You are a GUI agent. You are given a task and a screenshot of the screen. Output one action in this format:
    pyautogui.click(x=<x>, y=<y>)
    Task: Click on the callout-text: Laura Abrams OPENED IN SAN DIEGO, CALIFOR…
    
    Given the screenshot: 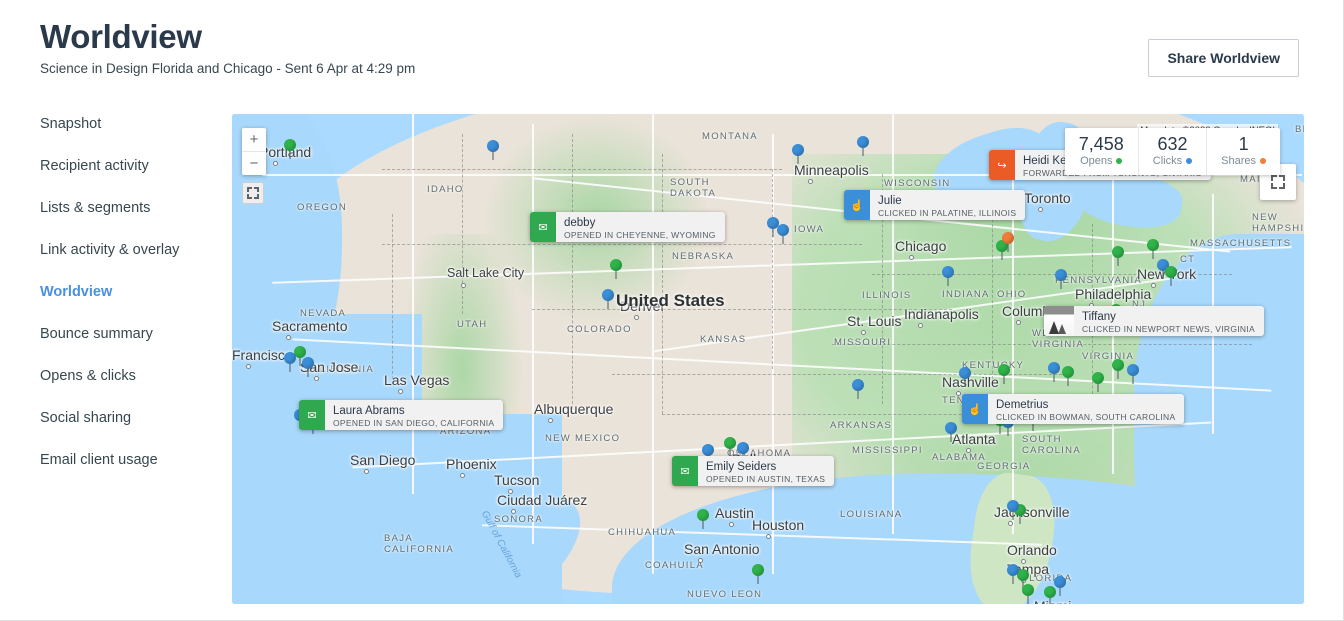 What is the action you would take?
    pyautogui.click(x=414, y=415)
    